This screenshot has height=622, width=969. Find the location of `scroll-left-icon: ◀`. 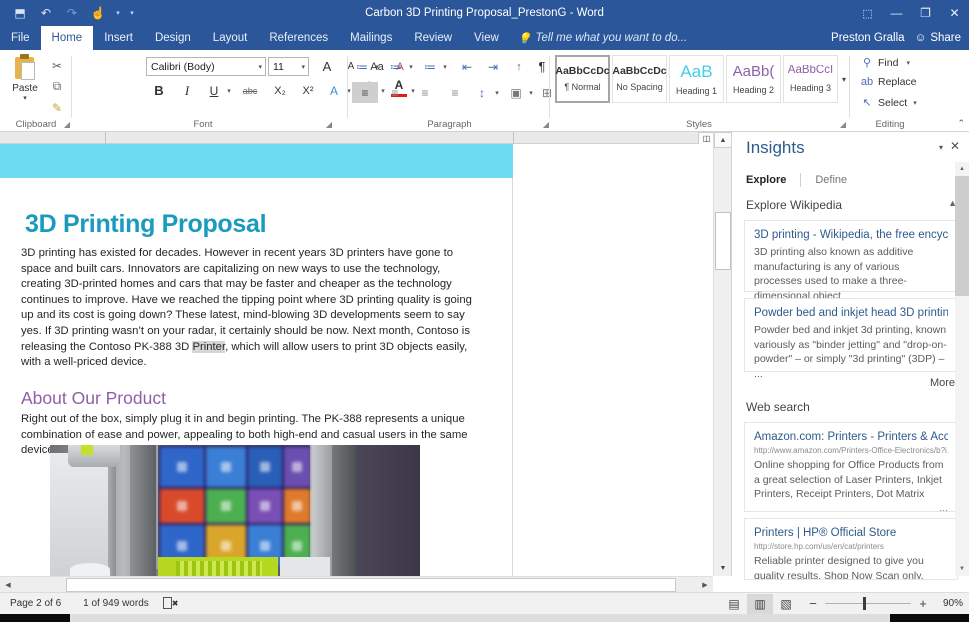

scroll-left-icon: ◀ is located at coordinates (8, 585).